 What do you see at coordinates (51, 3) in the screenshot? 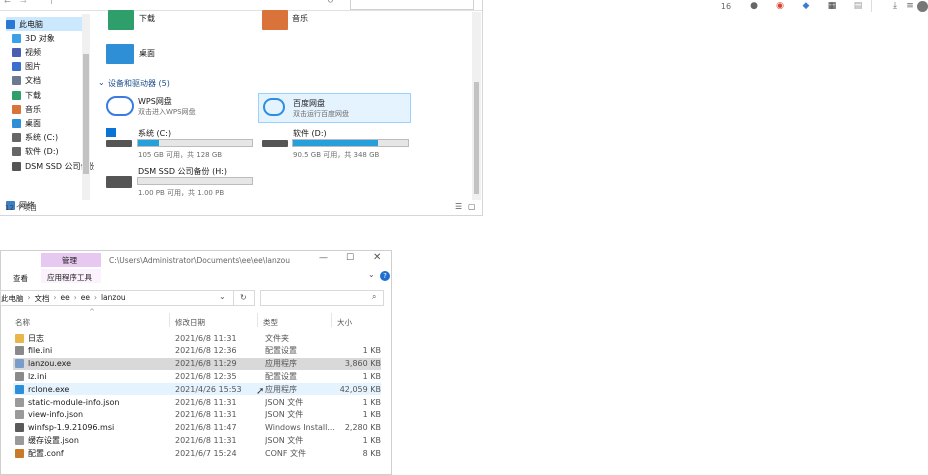
I see `up-arrow-icon: ↑` at bounding box center [51, 3].